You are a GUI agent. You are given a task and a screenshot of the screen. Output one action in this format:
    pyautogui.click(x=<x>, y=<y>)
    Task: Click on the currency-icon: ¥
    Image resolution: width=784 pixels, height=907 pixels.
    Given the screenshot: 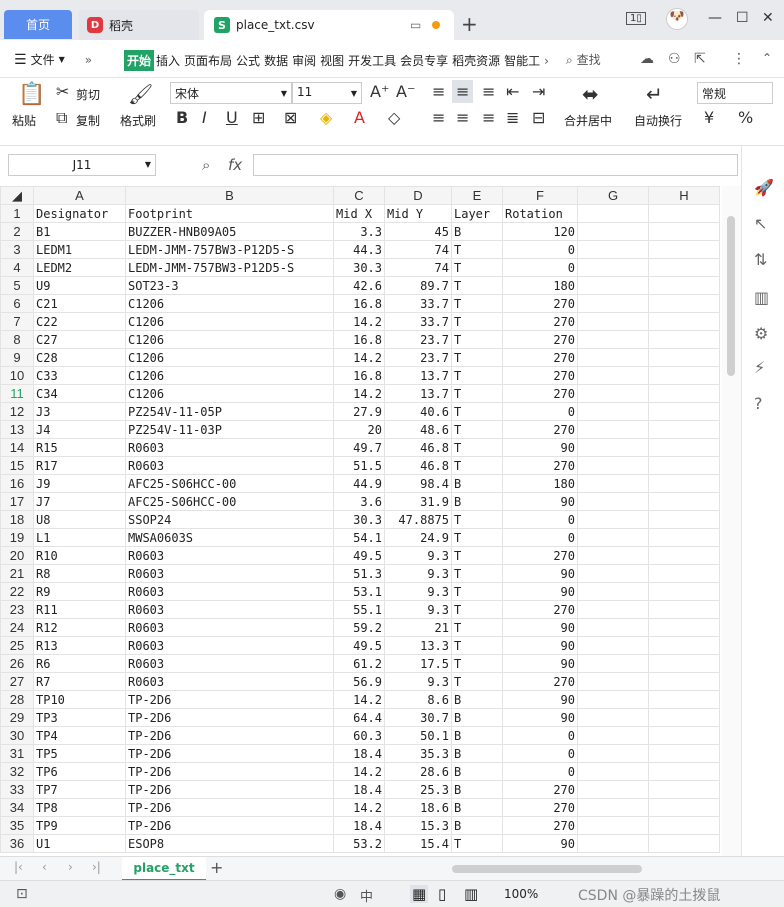 What is the action you would take?
    pyautogui.click(x=709, y=117)
    